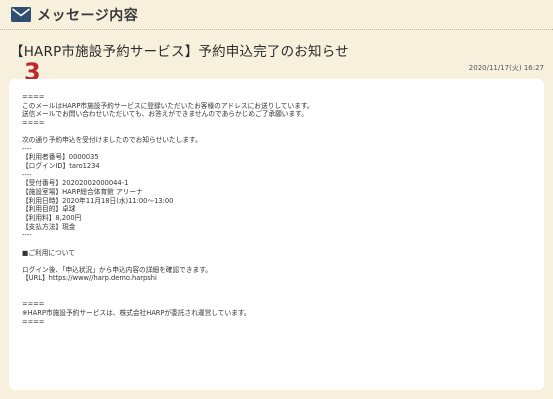  What do you see at coordinates (60, 157) in the screenshot?
I see `message-body-line: 【利用者番号】0000035` at bounding box center [60, 157].